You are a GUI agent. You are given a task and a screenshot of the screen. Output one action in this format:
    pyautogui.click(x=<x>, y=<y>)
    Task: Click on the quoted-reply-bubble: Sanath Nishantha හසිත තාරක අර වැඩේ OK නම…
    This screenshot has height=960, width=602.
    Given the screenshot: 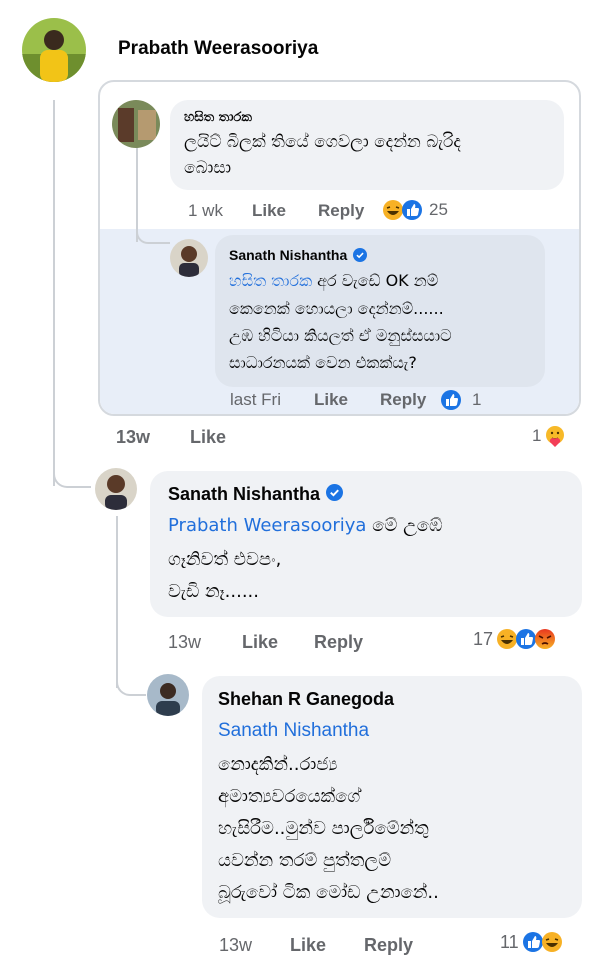 What is the action you would take?
    pyautogui.click(x=380, y=311)
    